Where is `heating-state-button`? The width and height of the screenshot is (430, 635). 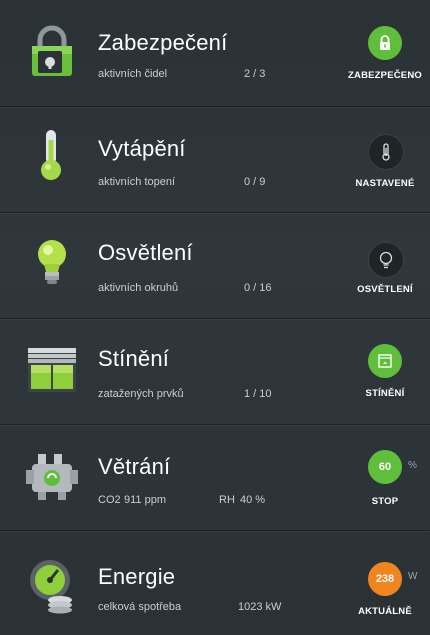 heating-state-button is located at coordinates (386, 152).